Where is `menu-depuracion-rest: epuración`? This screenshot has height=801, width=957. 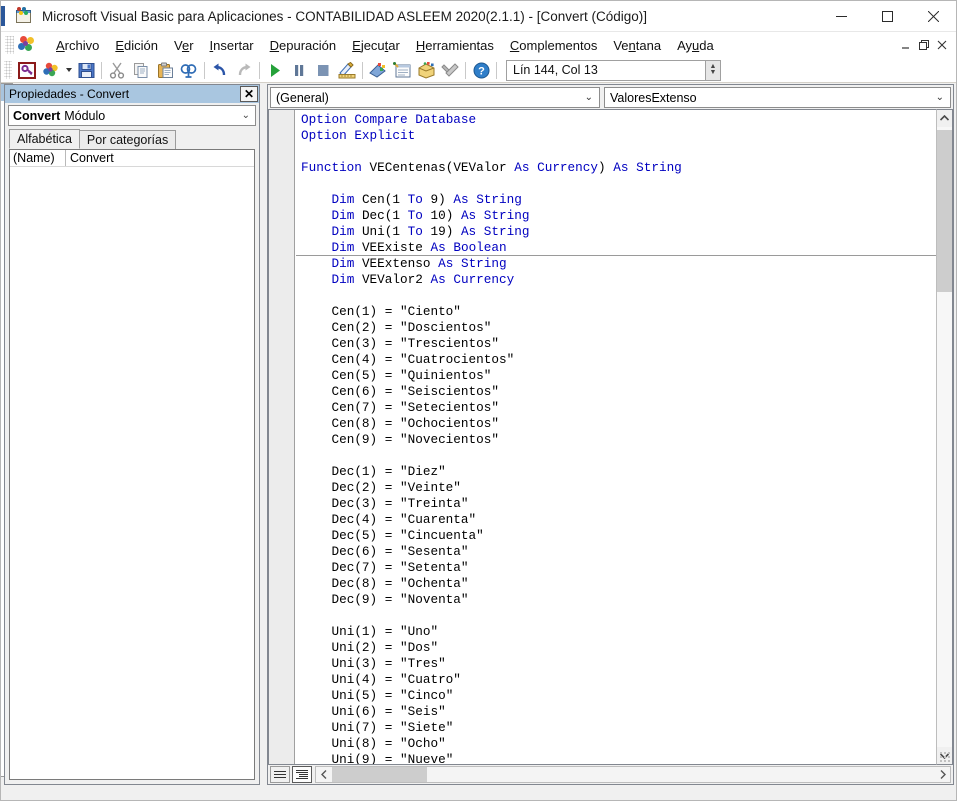
menu-depuracion-rest: epuración is located at coordinates (308, 45).